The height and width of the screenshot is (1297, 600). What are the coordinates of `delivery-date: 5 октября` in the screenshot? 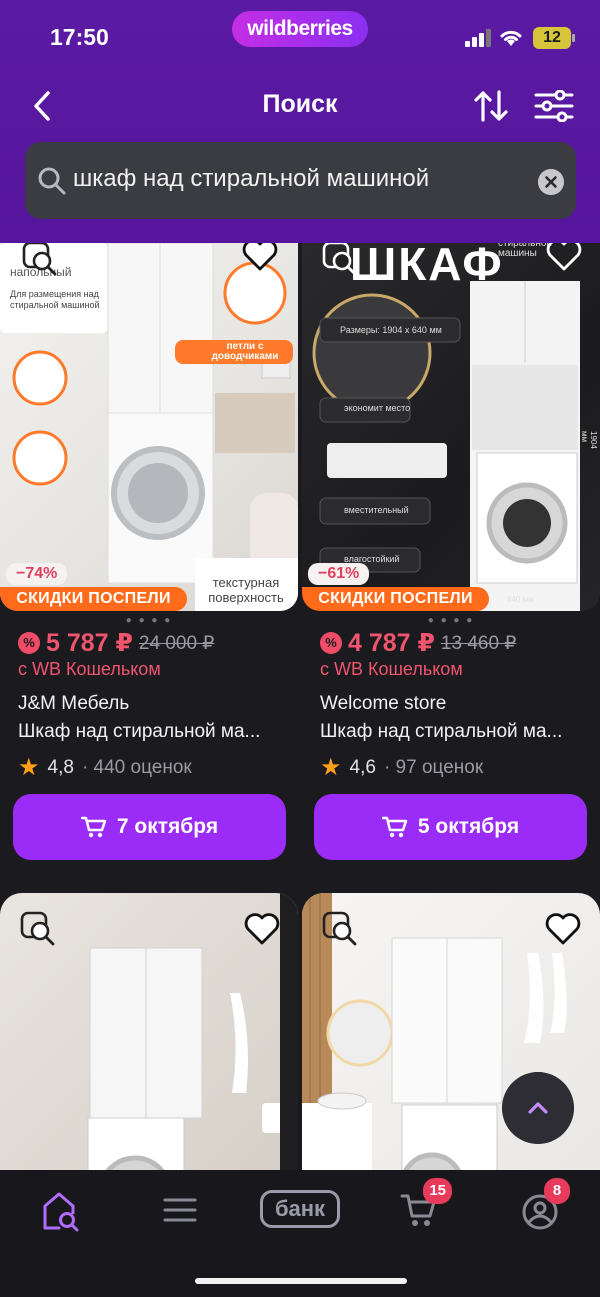 It's located at (468, 826).